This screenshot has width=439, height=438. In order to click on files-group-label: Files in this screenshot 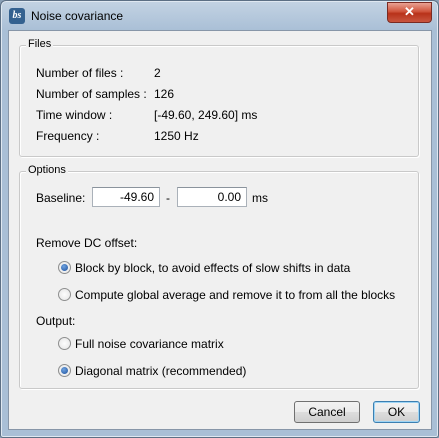, I will do `click(40, 44)`.